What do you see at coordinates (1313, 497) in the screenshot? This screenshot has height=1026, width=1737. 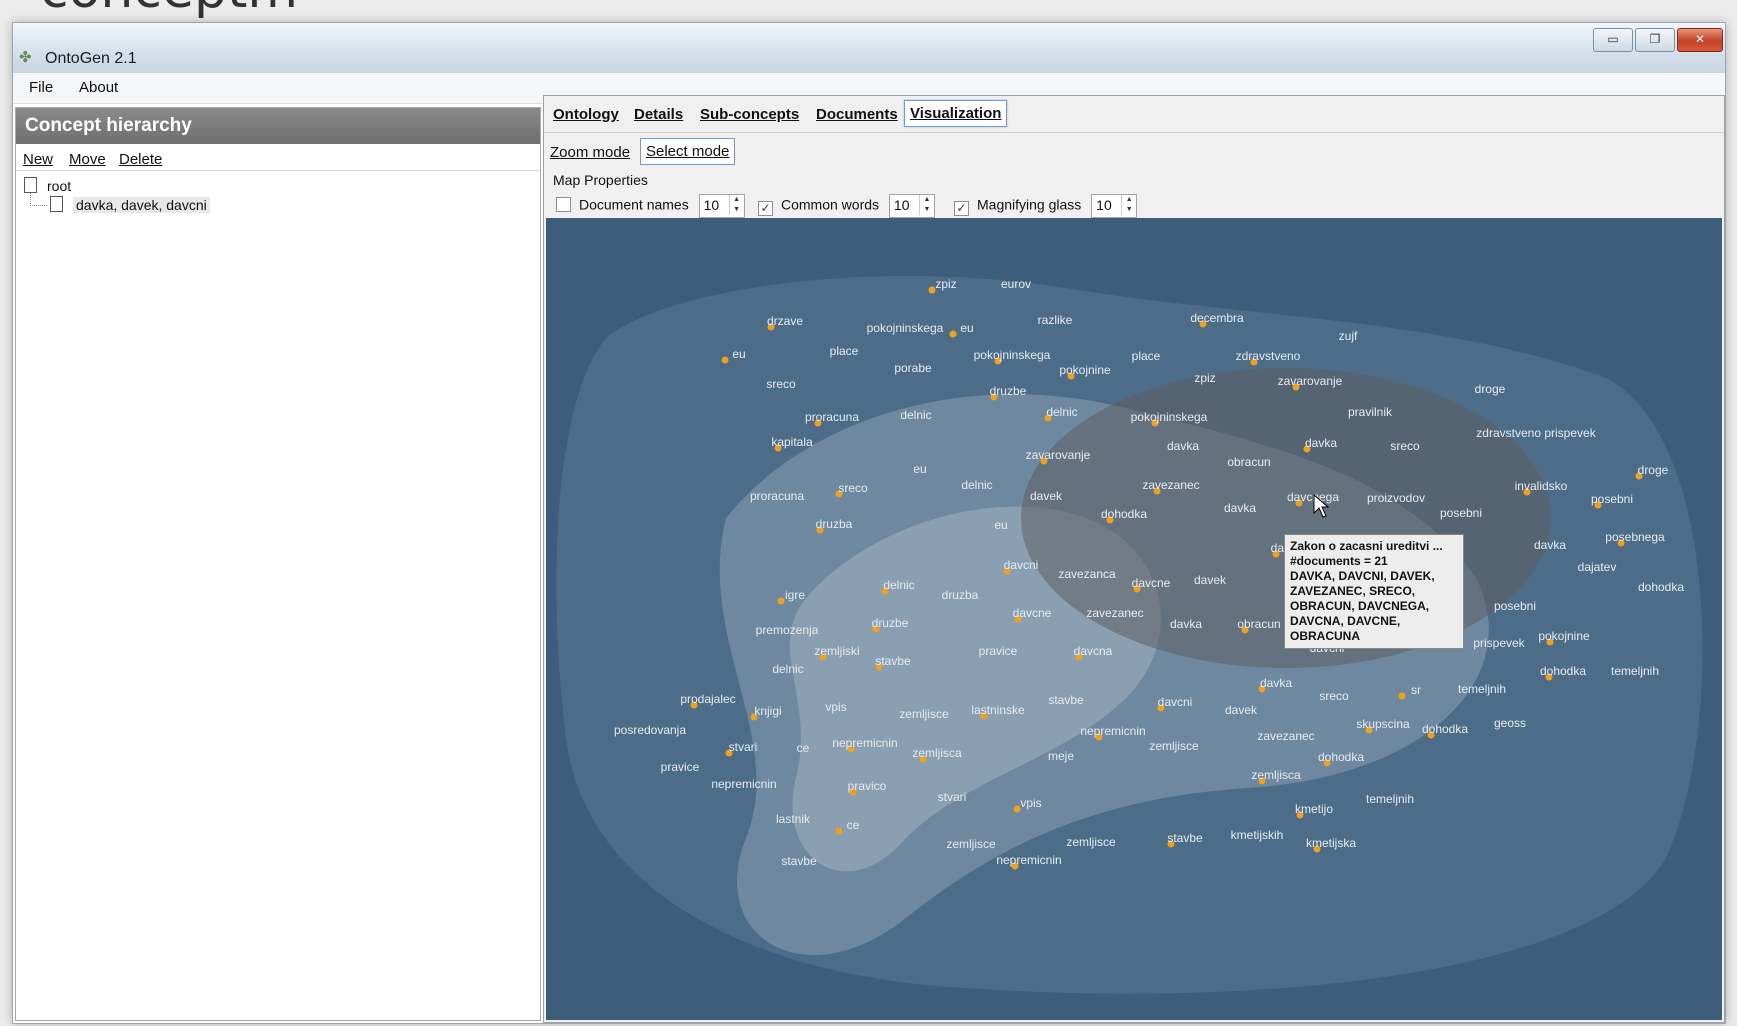 I see `map-keyword-label: davcnega` at bounding box center [1313, 497].